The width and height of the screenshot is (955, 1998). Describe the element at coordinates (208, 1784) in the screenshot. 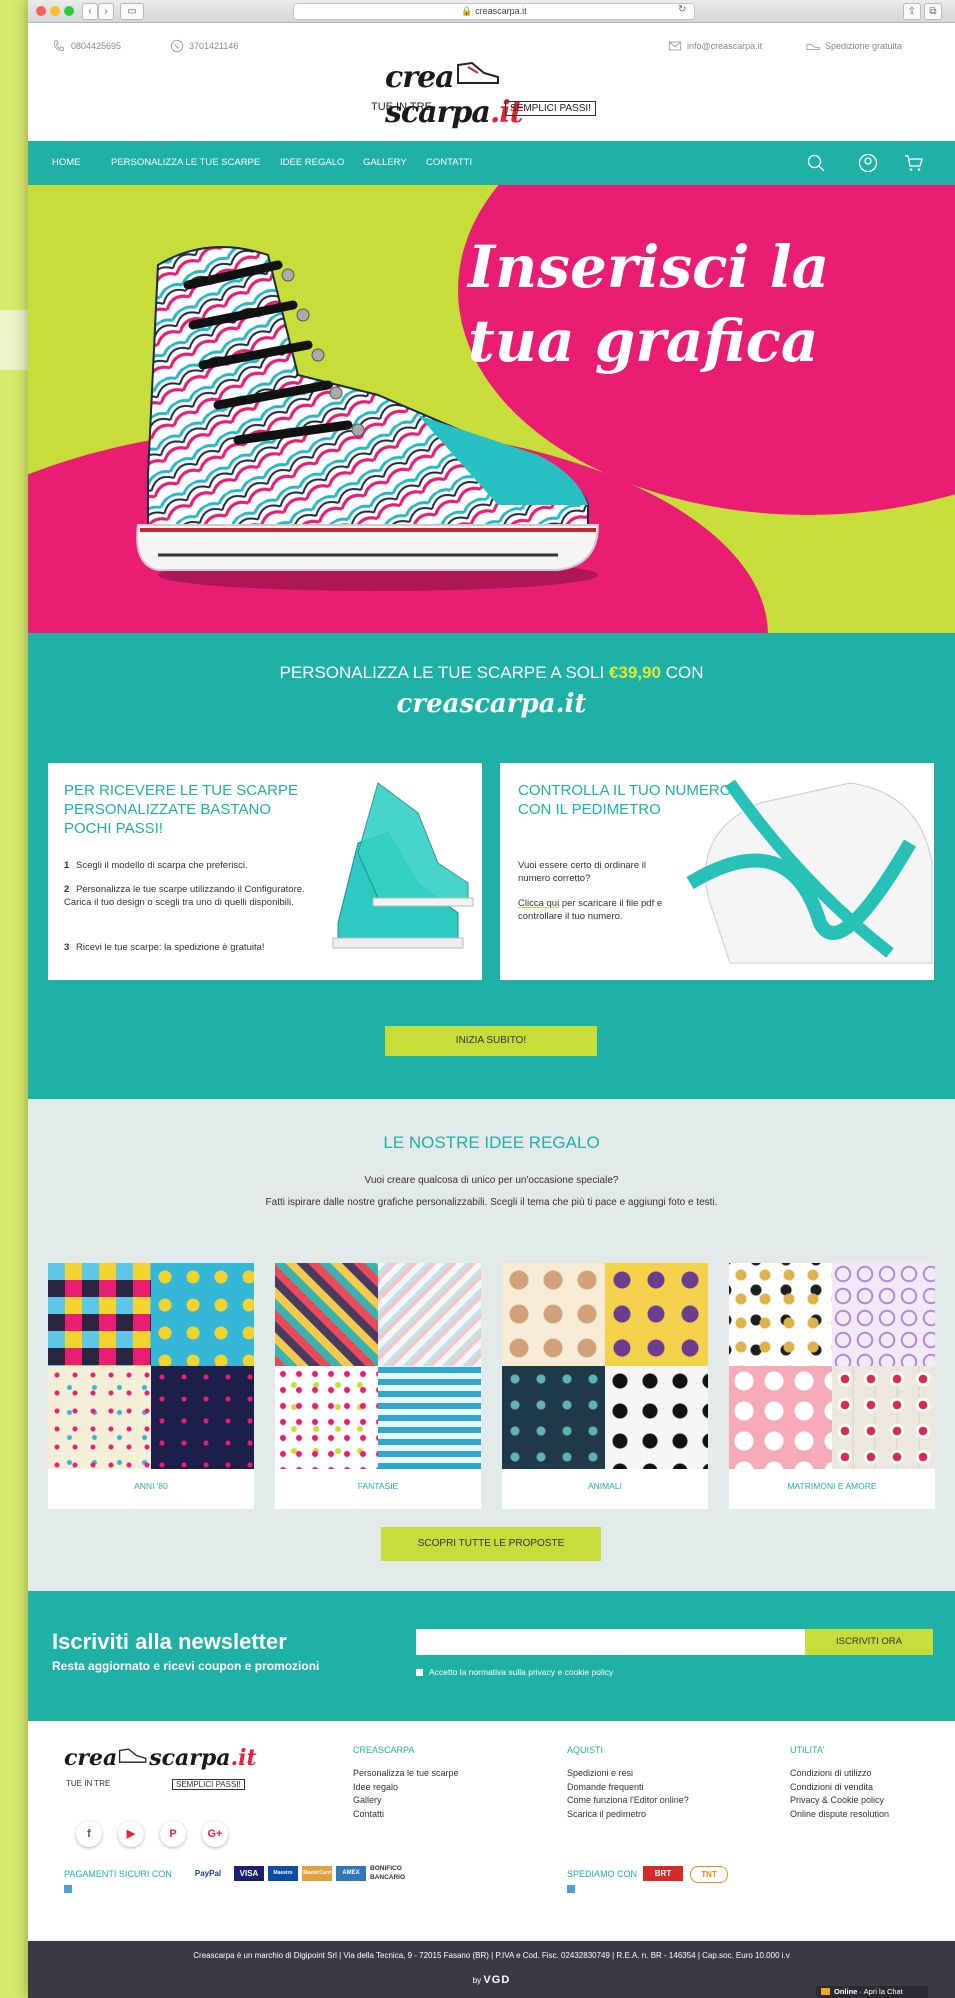

I see `footer-logo-tag-b: SEMPLICI PASSI!` at that location.